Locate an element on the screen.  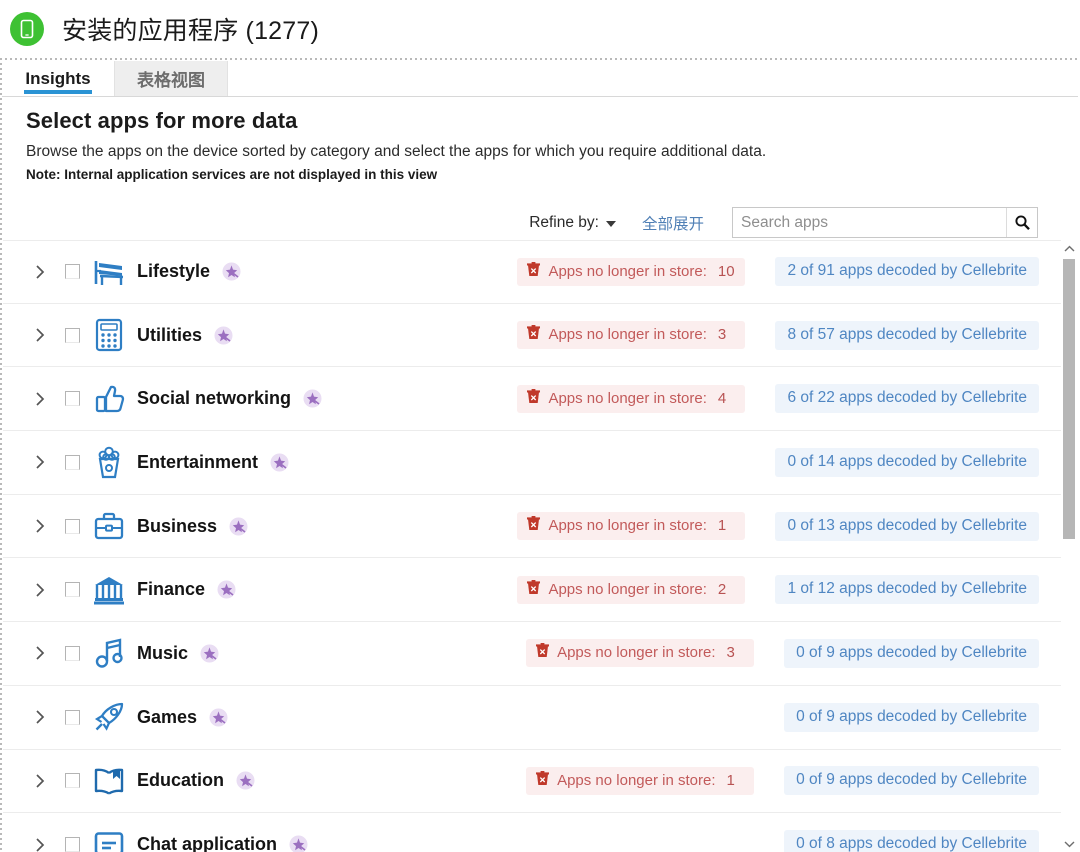
decoded-by-cellebrite-badge: 0 of 8 apps decoded by Cellebrite is located at coordinates (911, 841).